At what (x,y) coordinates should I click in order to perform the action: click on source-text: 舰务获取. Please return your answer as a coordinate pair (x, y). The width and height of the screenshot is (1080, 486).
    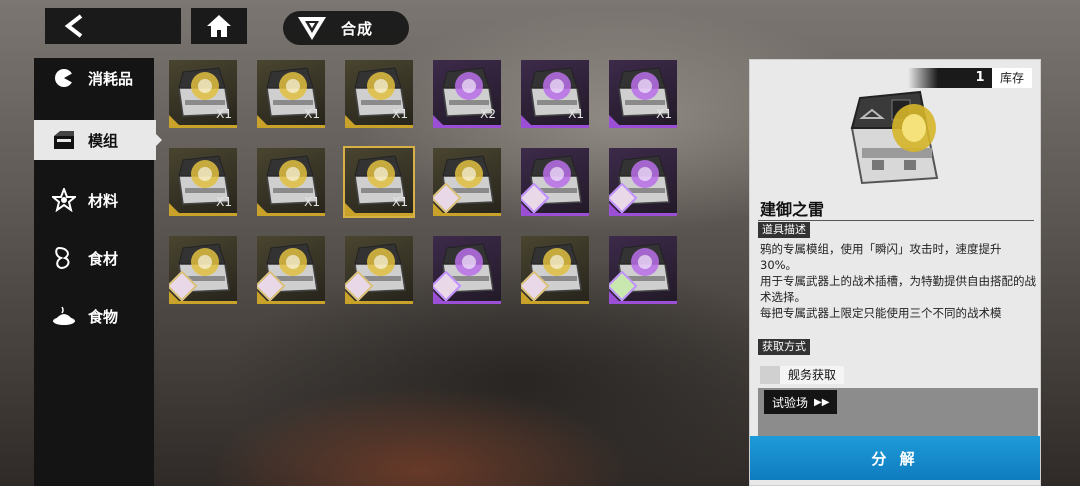
    Looking at the image, I should click on (812, 375).